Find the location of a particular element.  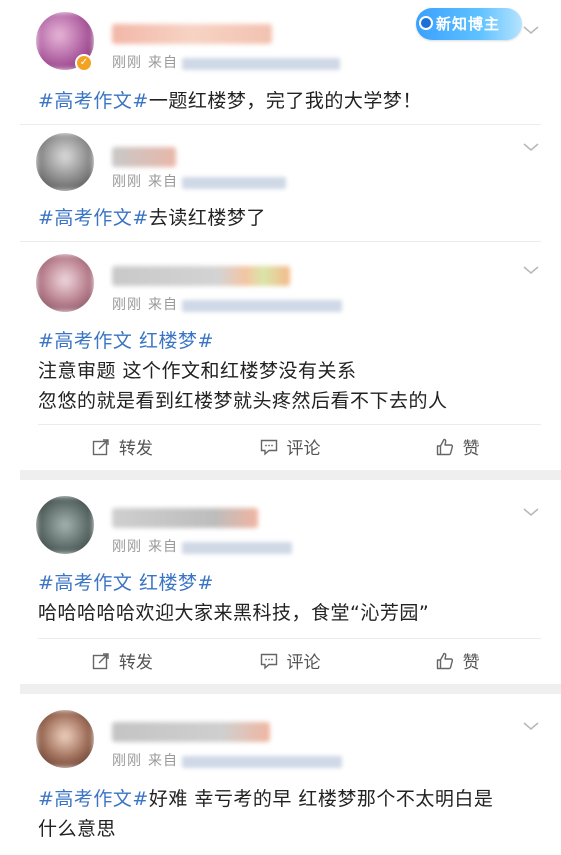

post-body: #高考作文#一题红楼梦，完了我的大学梦！ is located at coordinates (230, 101).